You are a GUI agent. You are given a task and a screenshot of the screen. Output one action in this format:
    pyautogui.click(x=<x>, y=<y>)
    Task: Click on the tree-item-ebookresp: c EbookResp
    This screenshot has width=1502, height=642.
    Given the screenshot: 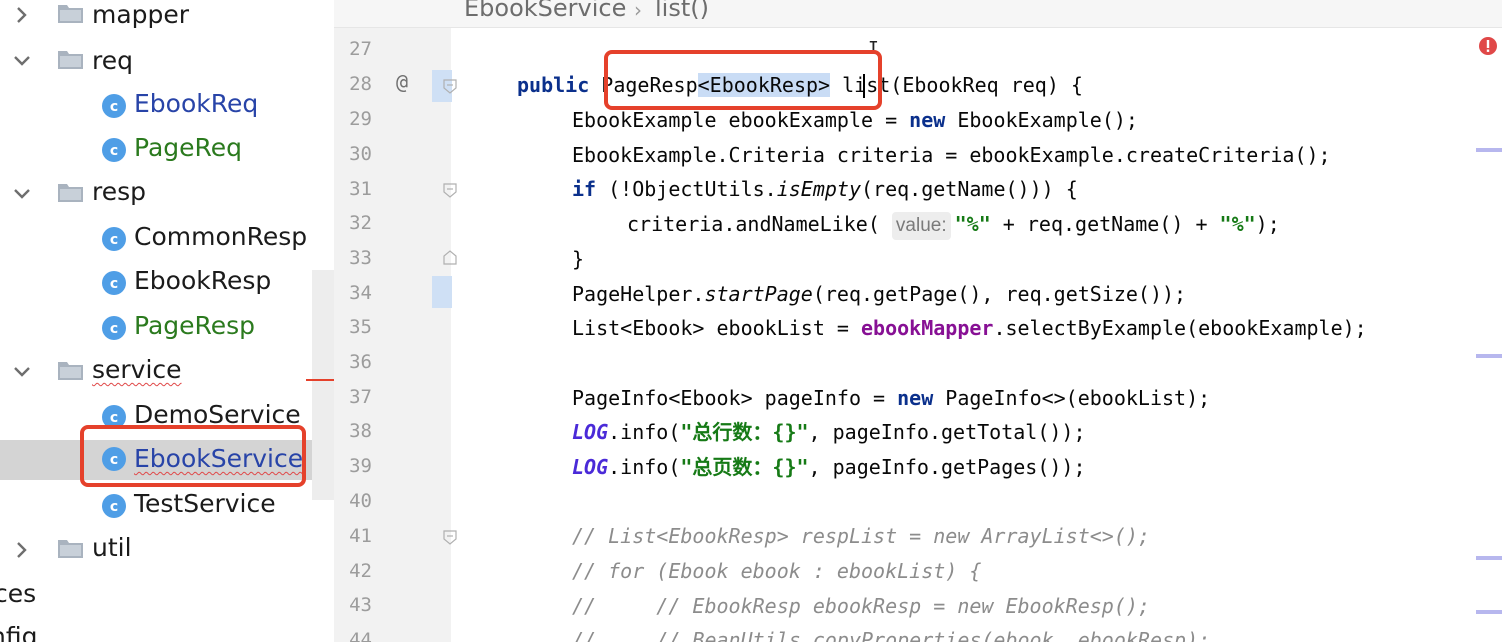 What is the action you would take?
    pyautogui.click(x=167, y=288)
    